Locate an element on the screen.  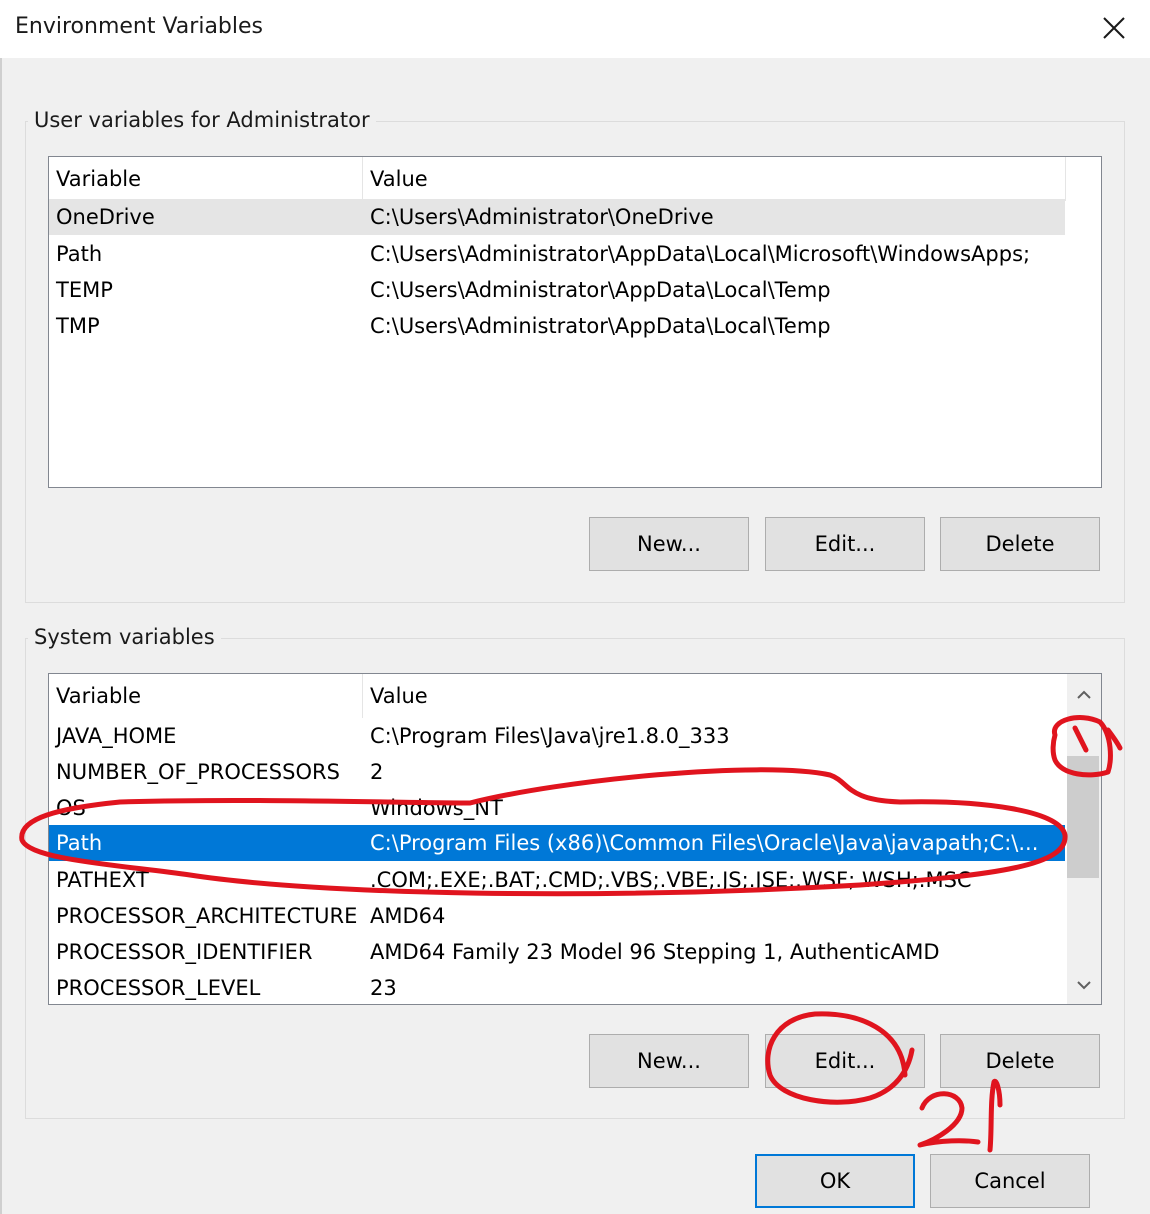
system-variables-label: System variables is located at coordinates (124, 637).